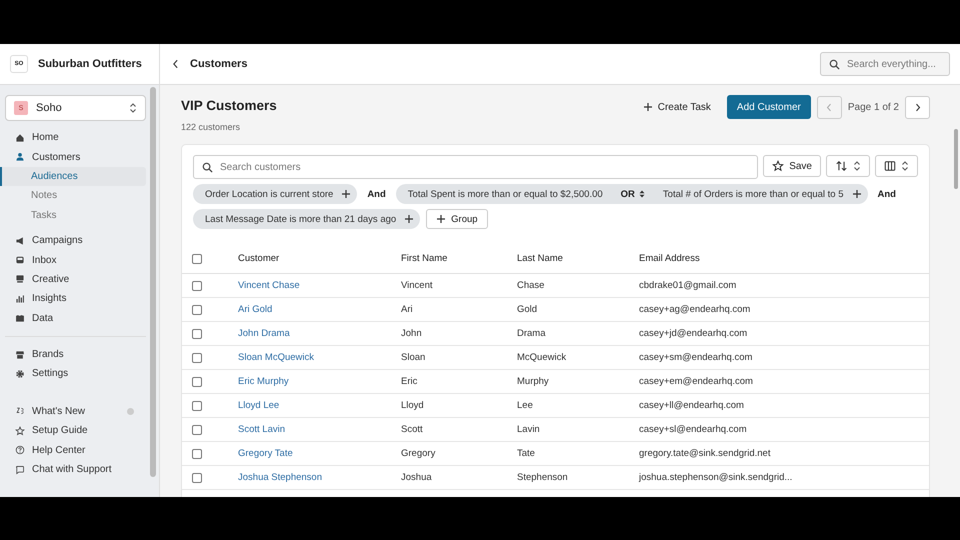 The height and width of the screenshot is (540, 960). Describe the element at coordinates (411, 333) in the screenshot. I see `table-cell: John` at that location.